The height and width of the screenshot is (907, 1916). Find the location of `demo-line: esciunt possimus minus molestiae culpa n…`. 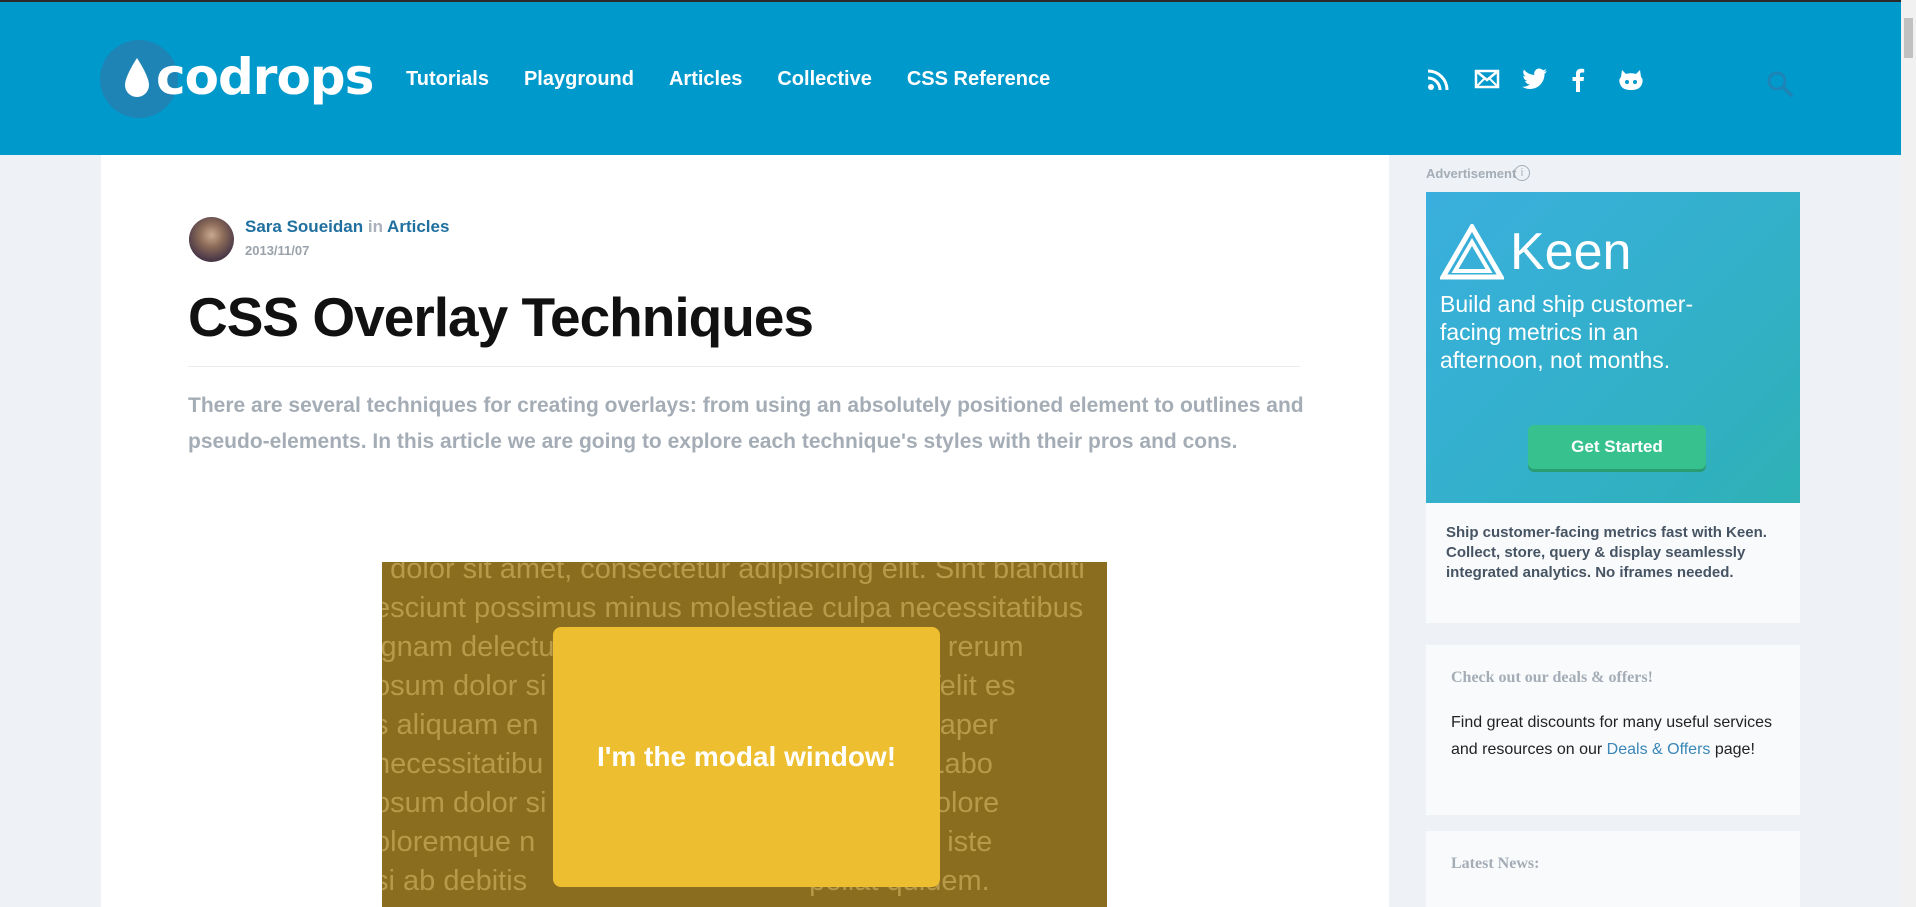

demo-line: esciunt possimus minus molestiae culpa n… is located at coordinates (733, 608).